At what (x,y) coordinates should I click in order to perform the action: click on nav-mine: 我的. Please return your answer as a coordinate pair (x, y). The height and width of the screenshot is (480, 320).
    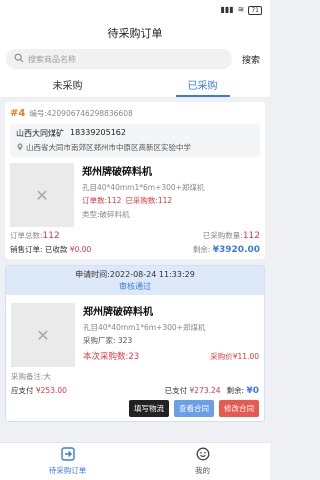
    Looking at the image, I should click on (202, 461).